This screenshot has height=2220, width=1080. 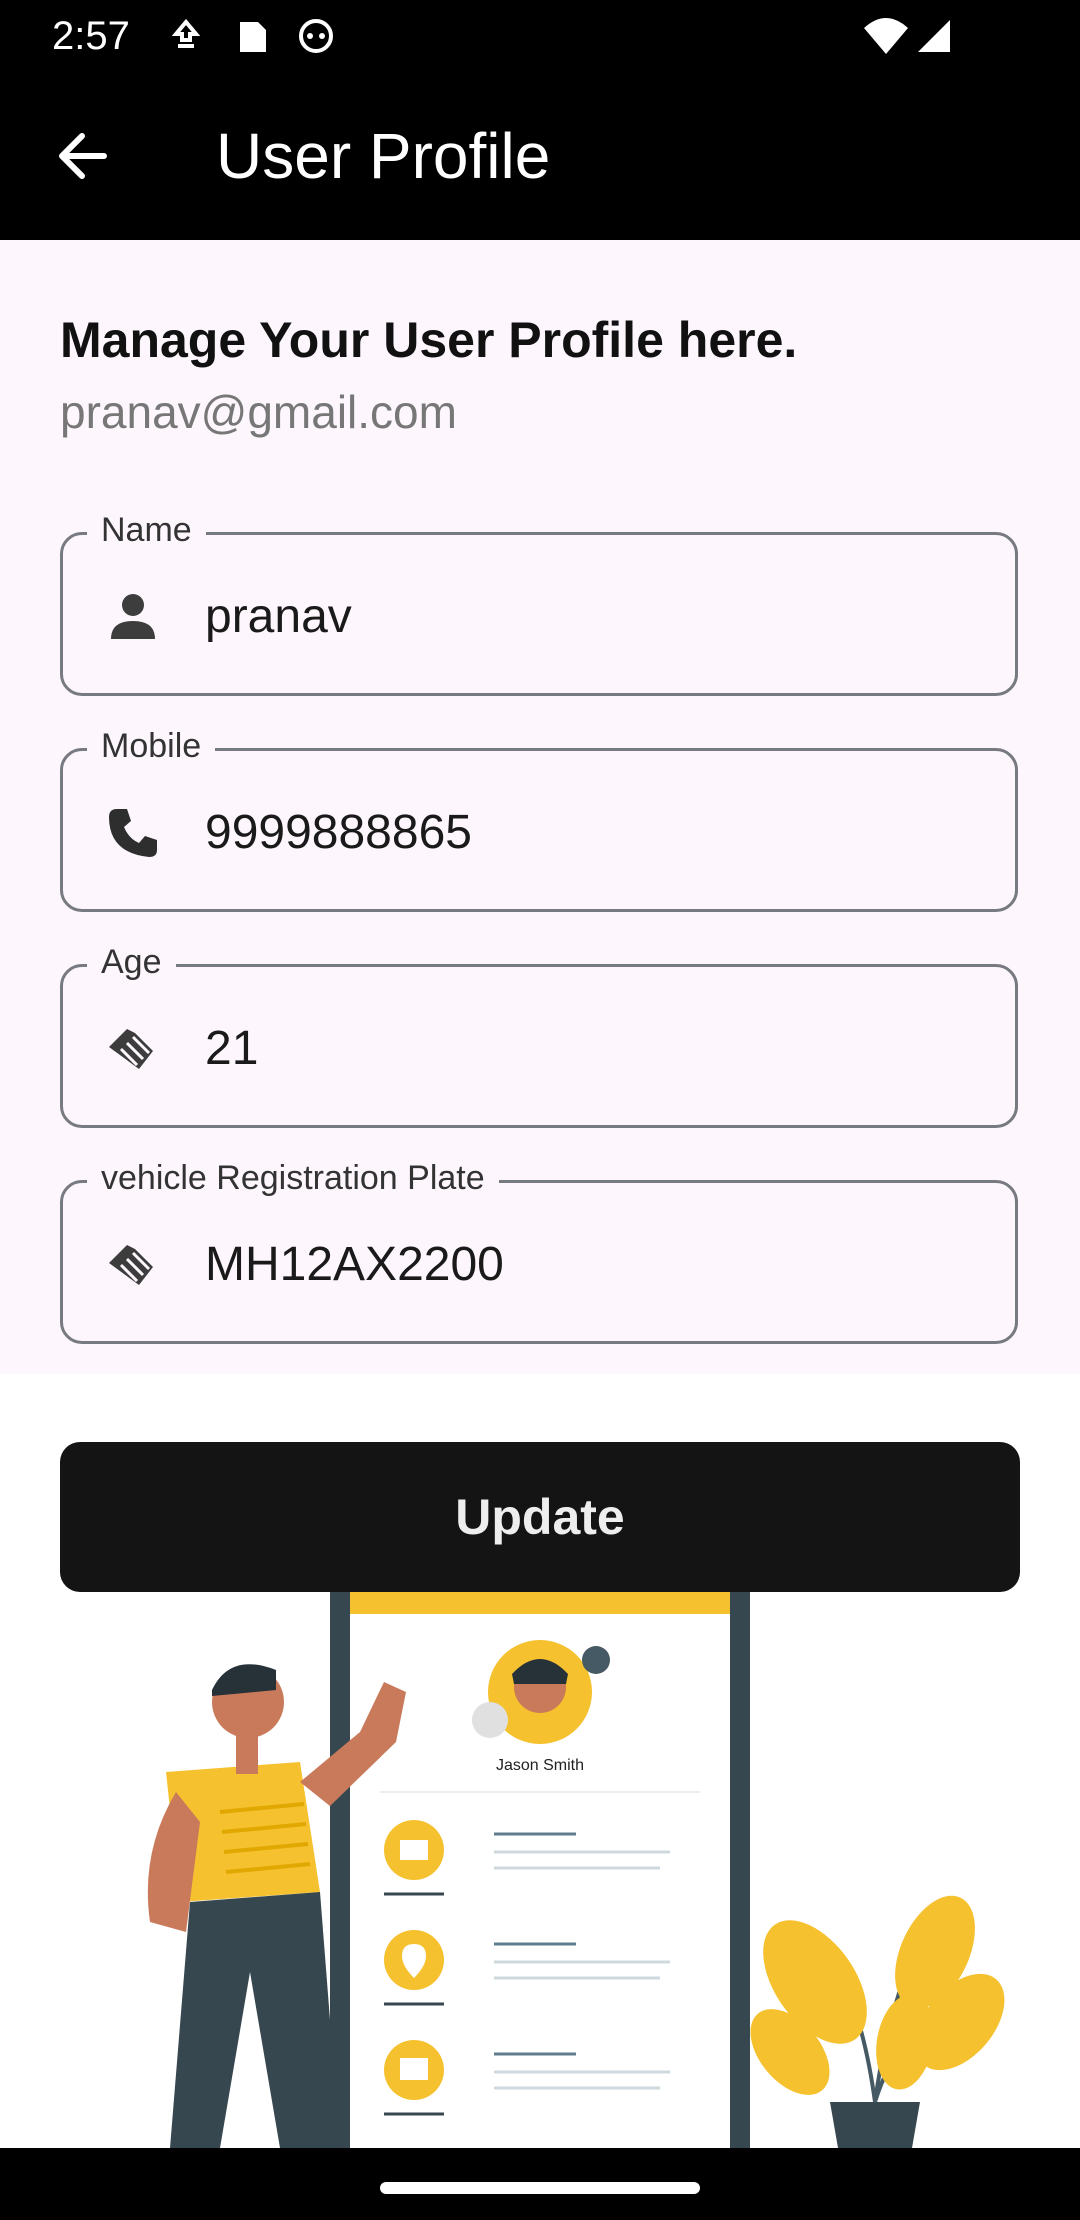 What do you see at coordinates (934, 36) in the screenshot?
I see `signal-icon` at bounding box center [934, 36].